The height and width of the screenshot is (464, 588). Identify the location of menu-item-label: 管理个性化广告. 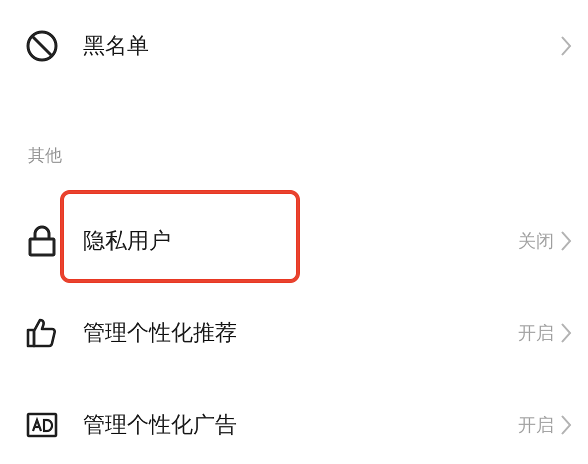
(300, 425).